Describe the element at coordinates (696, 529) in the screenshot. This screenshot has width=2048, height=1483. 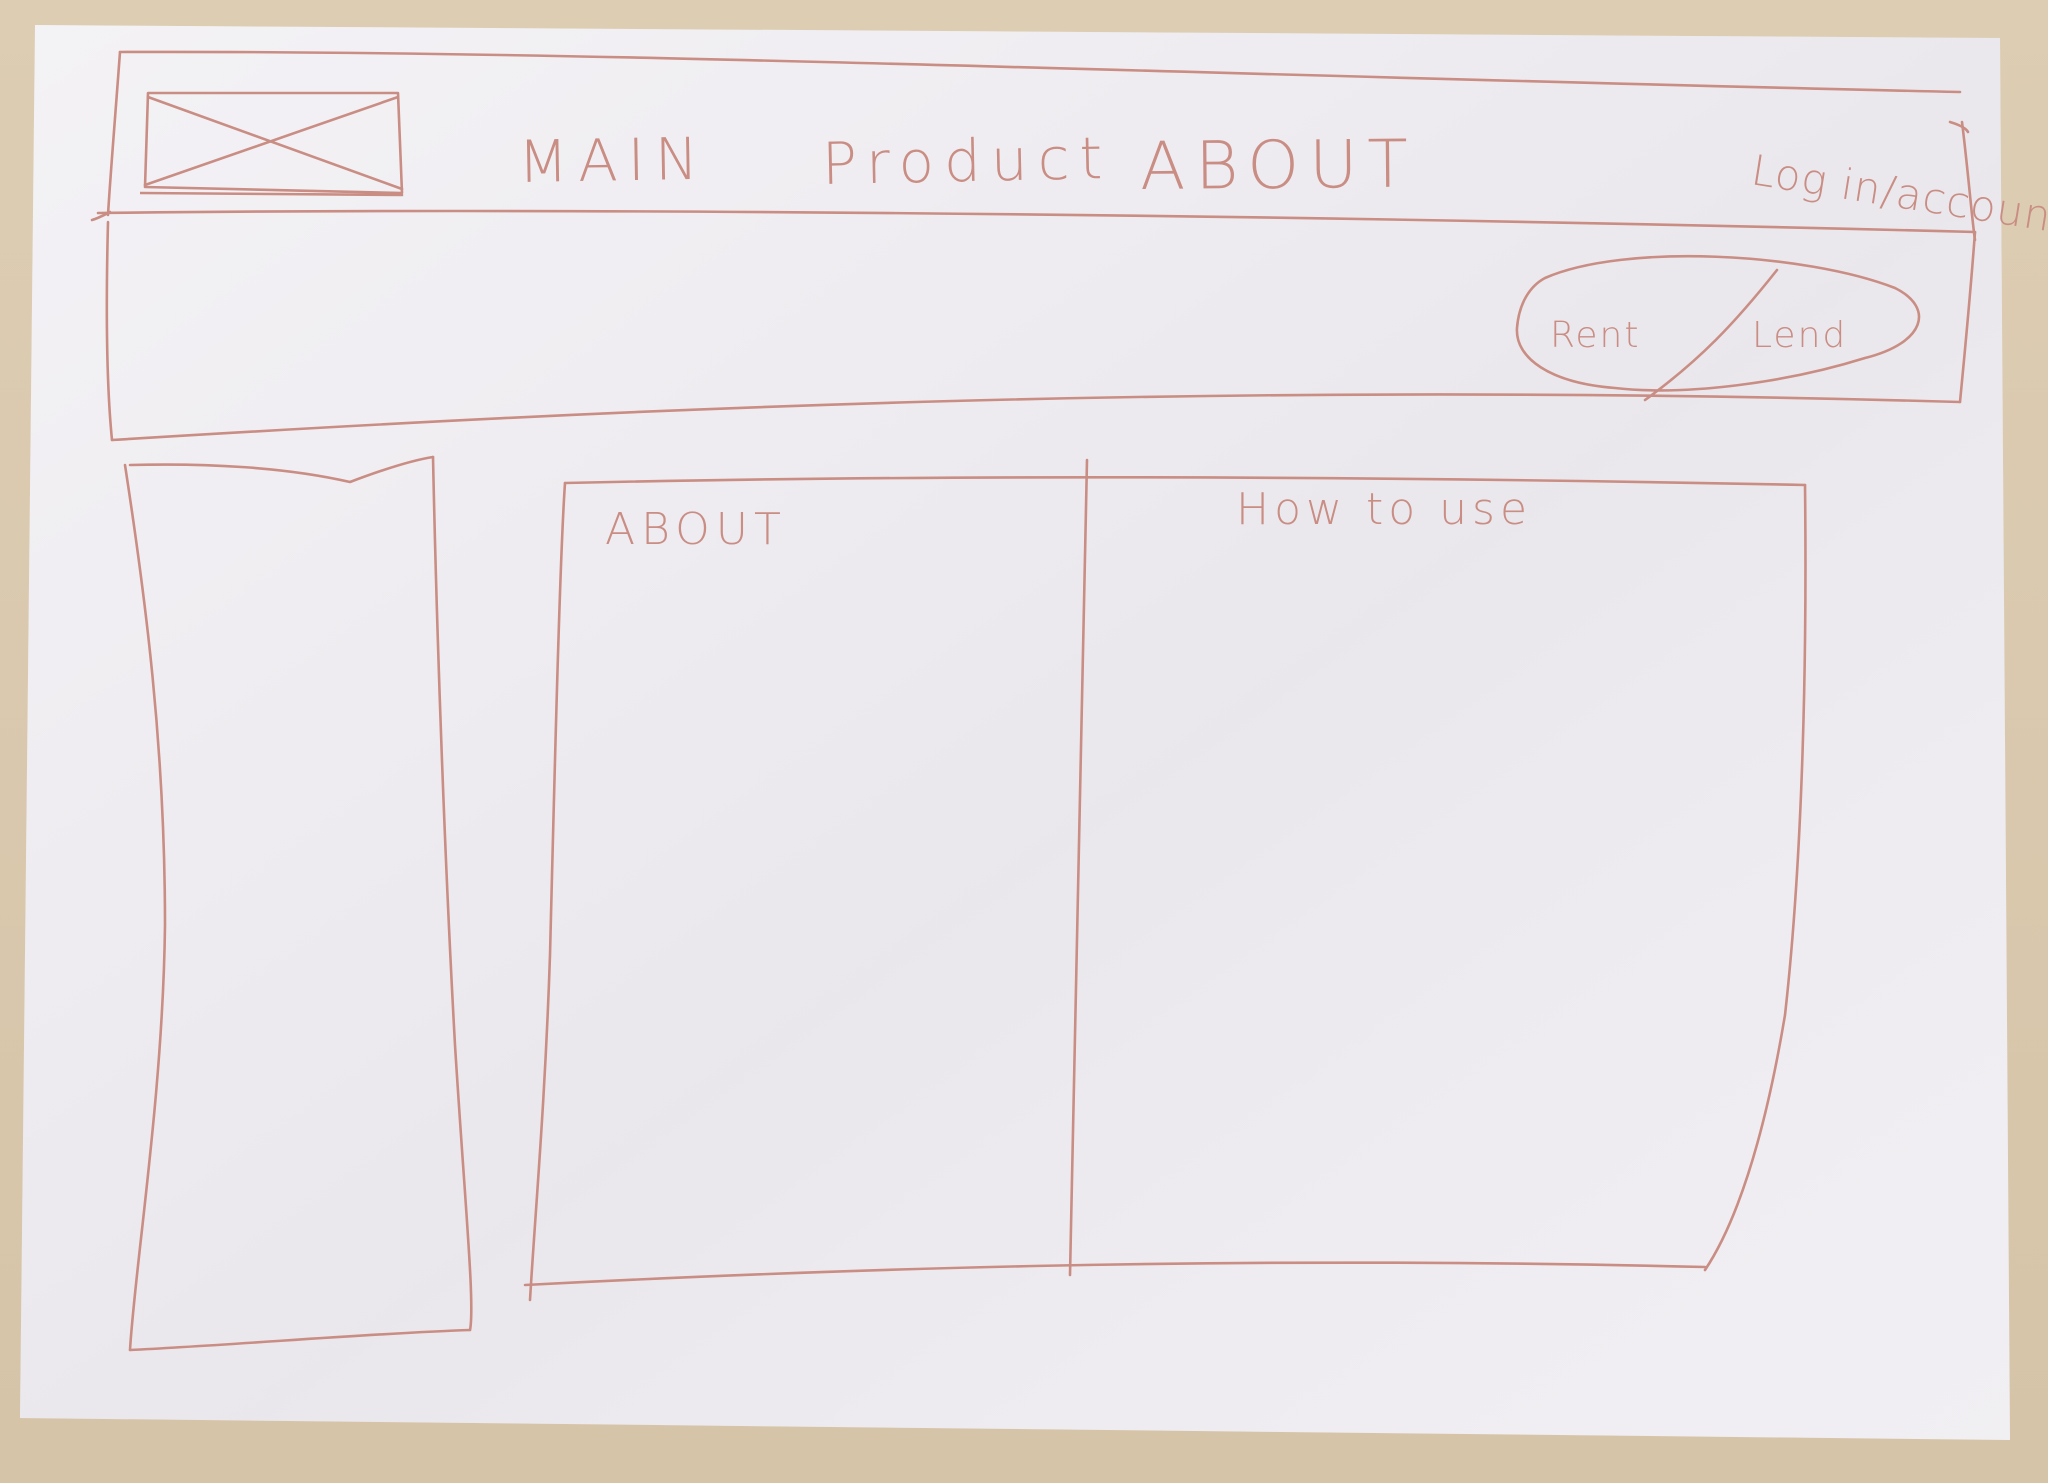
I see `about-section-title: ABOUT` at that location.